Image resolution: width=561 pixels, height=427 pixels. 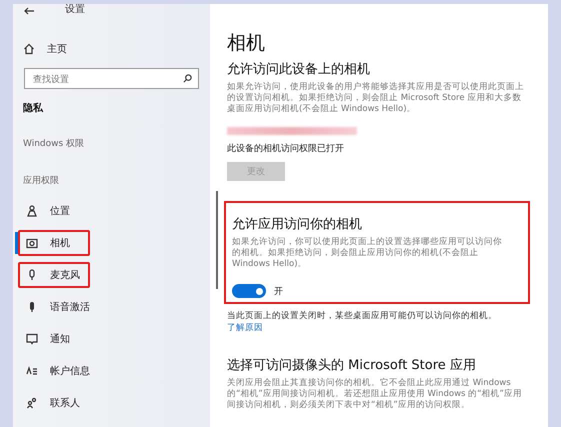 What do you see at coordinates (245, 328) in the screenshot?
I see `learn-more-link: 了解原因` at bounding box center [245, 328].